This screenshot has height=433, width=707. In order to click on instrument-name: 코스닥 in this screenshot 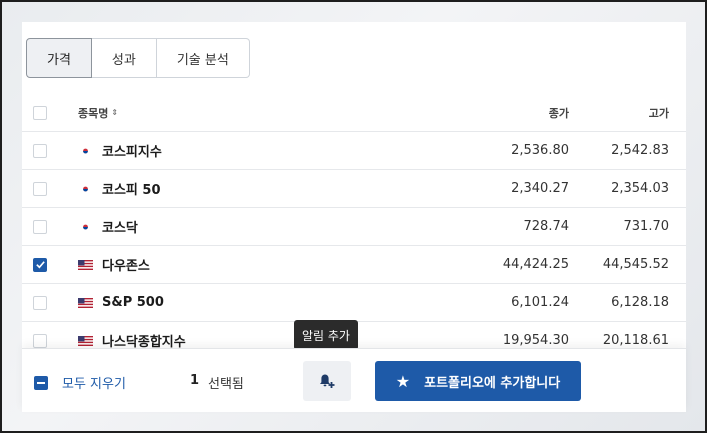, I will do `click(120, 226)`.